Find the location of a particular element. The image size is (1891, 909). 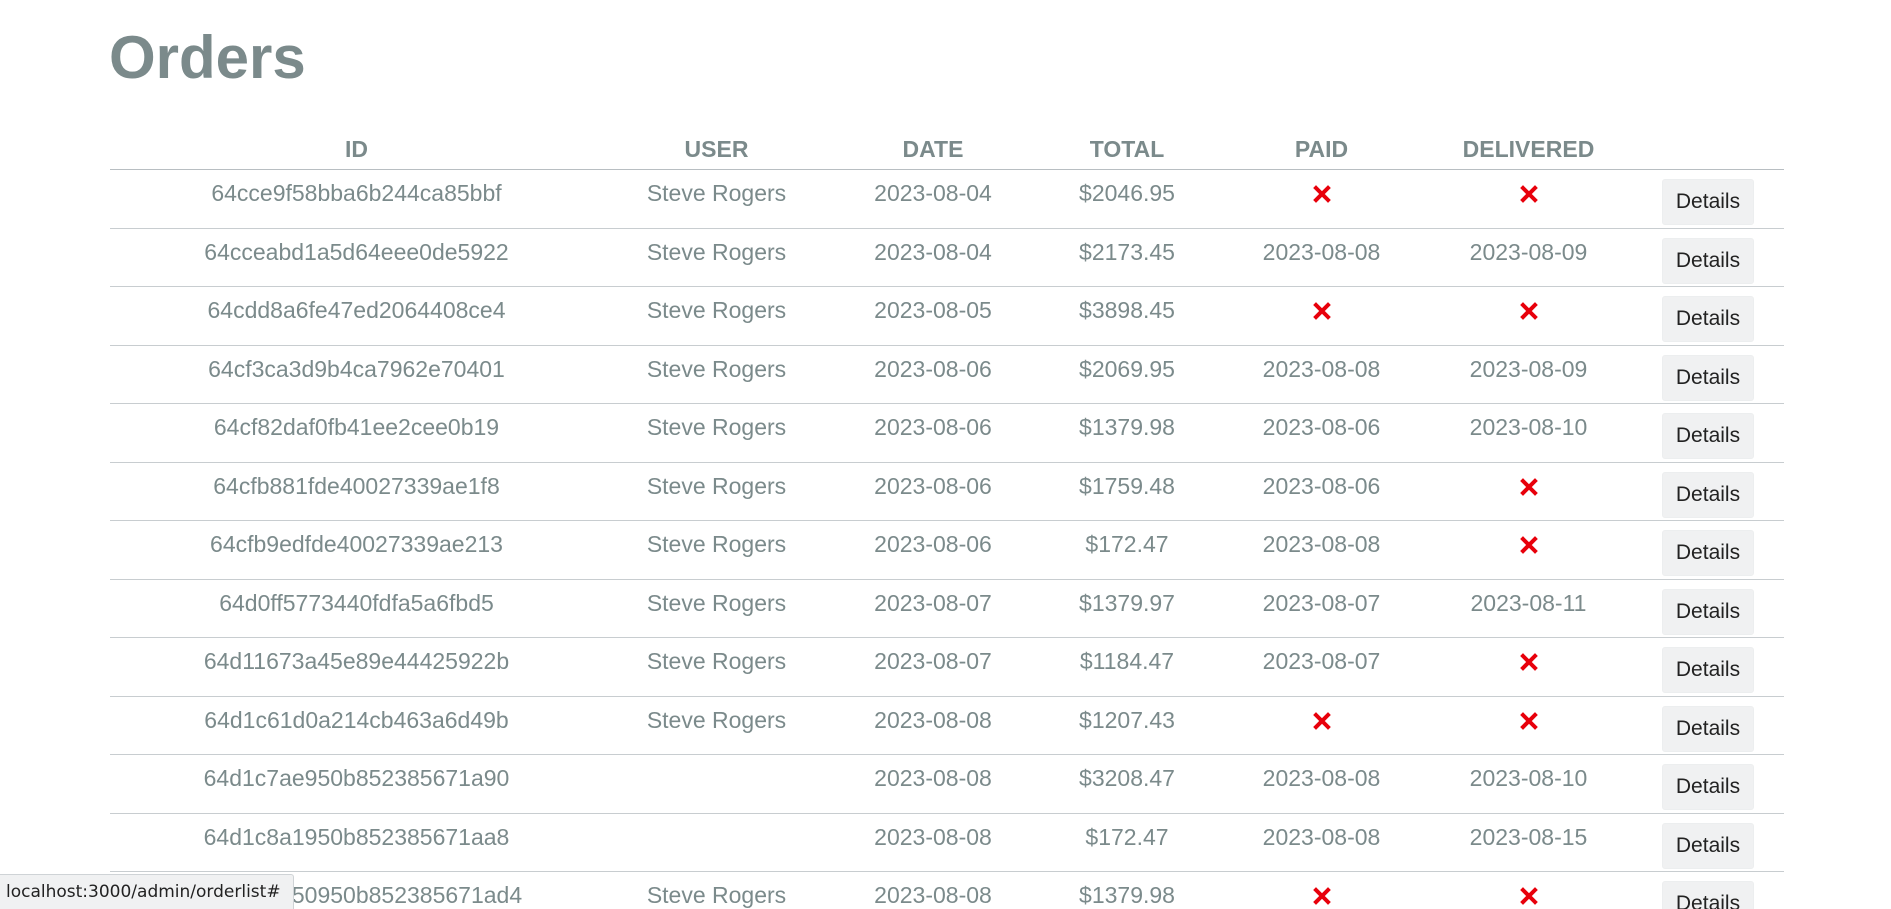

column-header-id: ID is located at coordinates (356, 150).